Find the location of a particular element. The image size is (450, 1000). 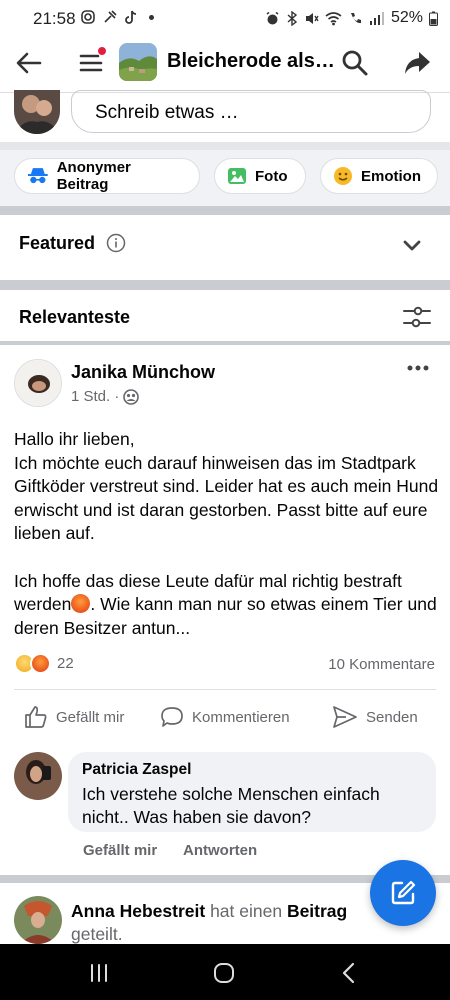

like-button: Gefällt mir is located at coordinates (74, 717).